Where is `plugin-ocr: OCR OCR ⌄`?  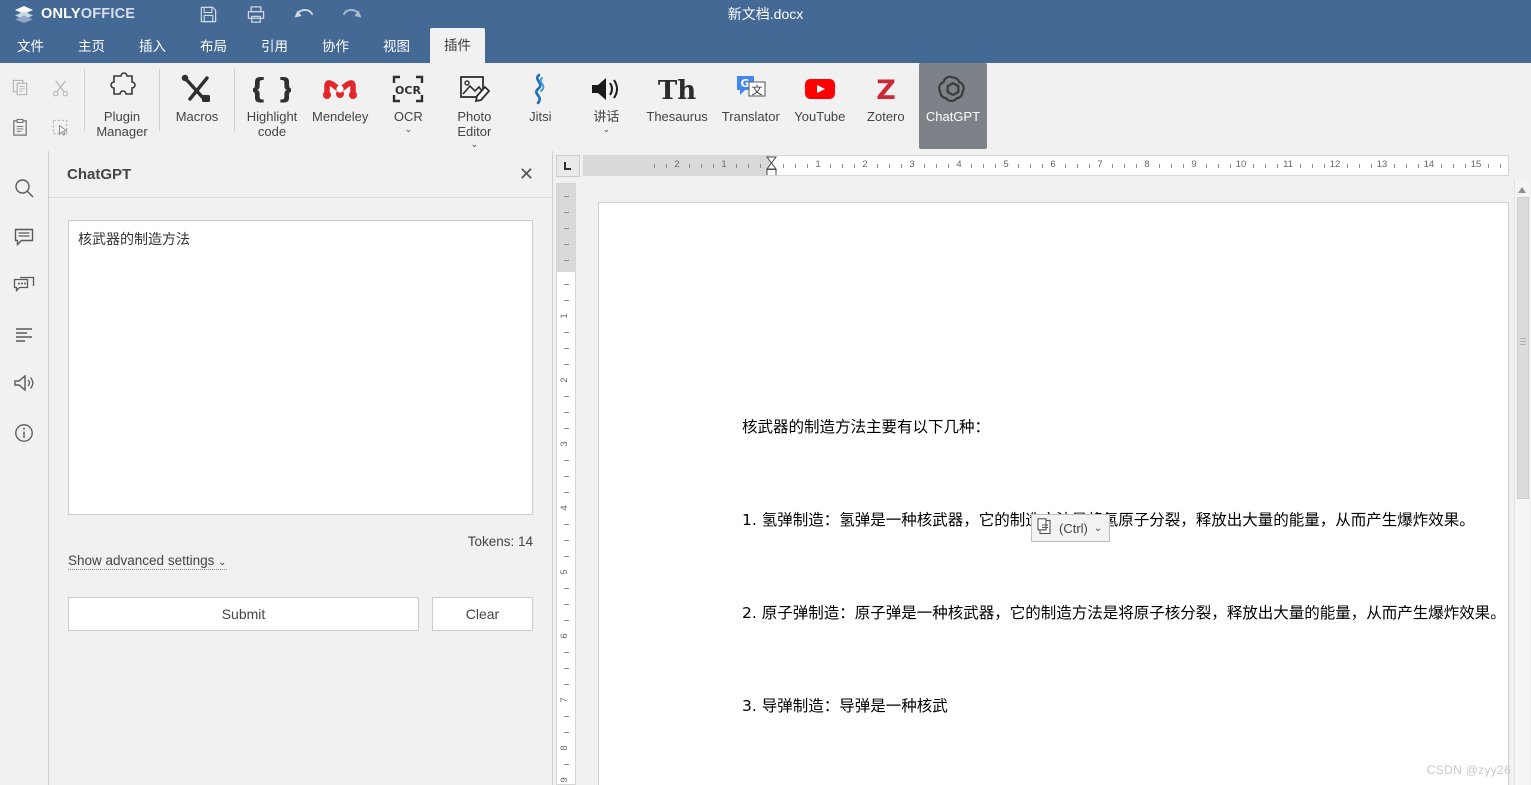
plugin-ocr: OCR OCR ⌄ is located at coordinates (408, 106).